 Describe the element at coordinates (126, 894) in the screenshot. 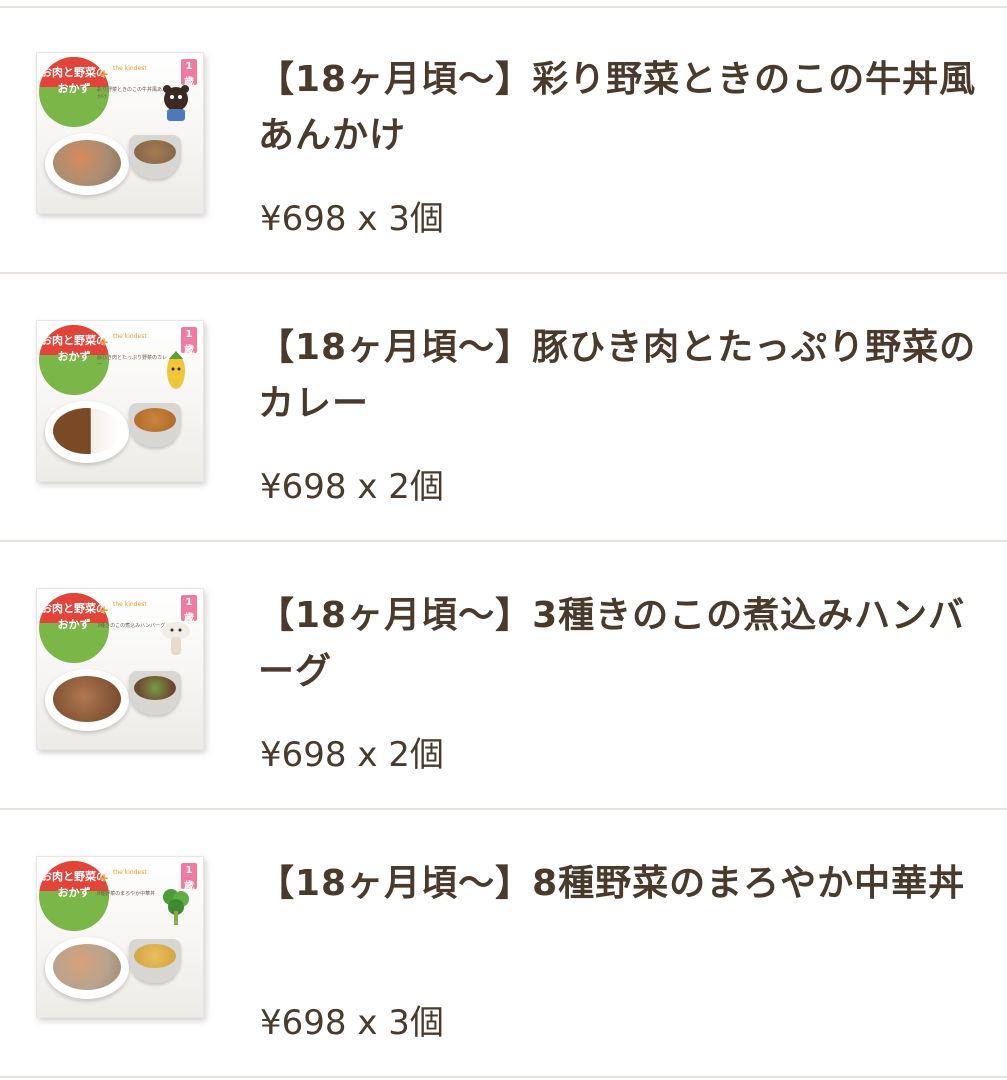

I see `package-description: 8種野菜のまろやか中華丼` at that location.